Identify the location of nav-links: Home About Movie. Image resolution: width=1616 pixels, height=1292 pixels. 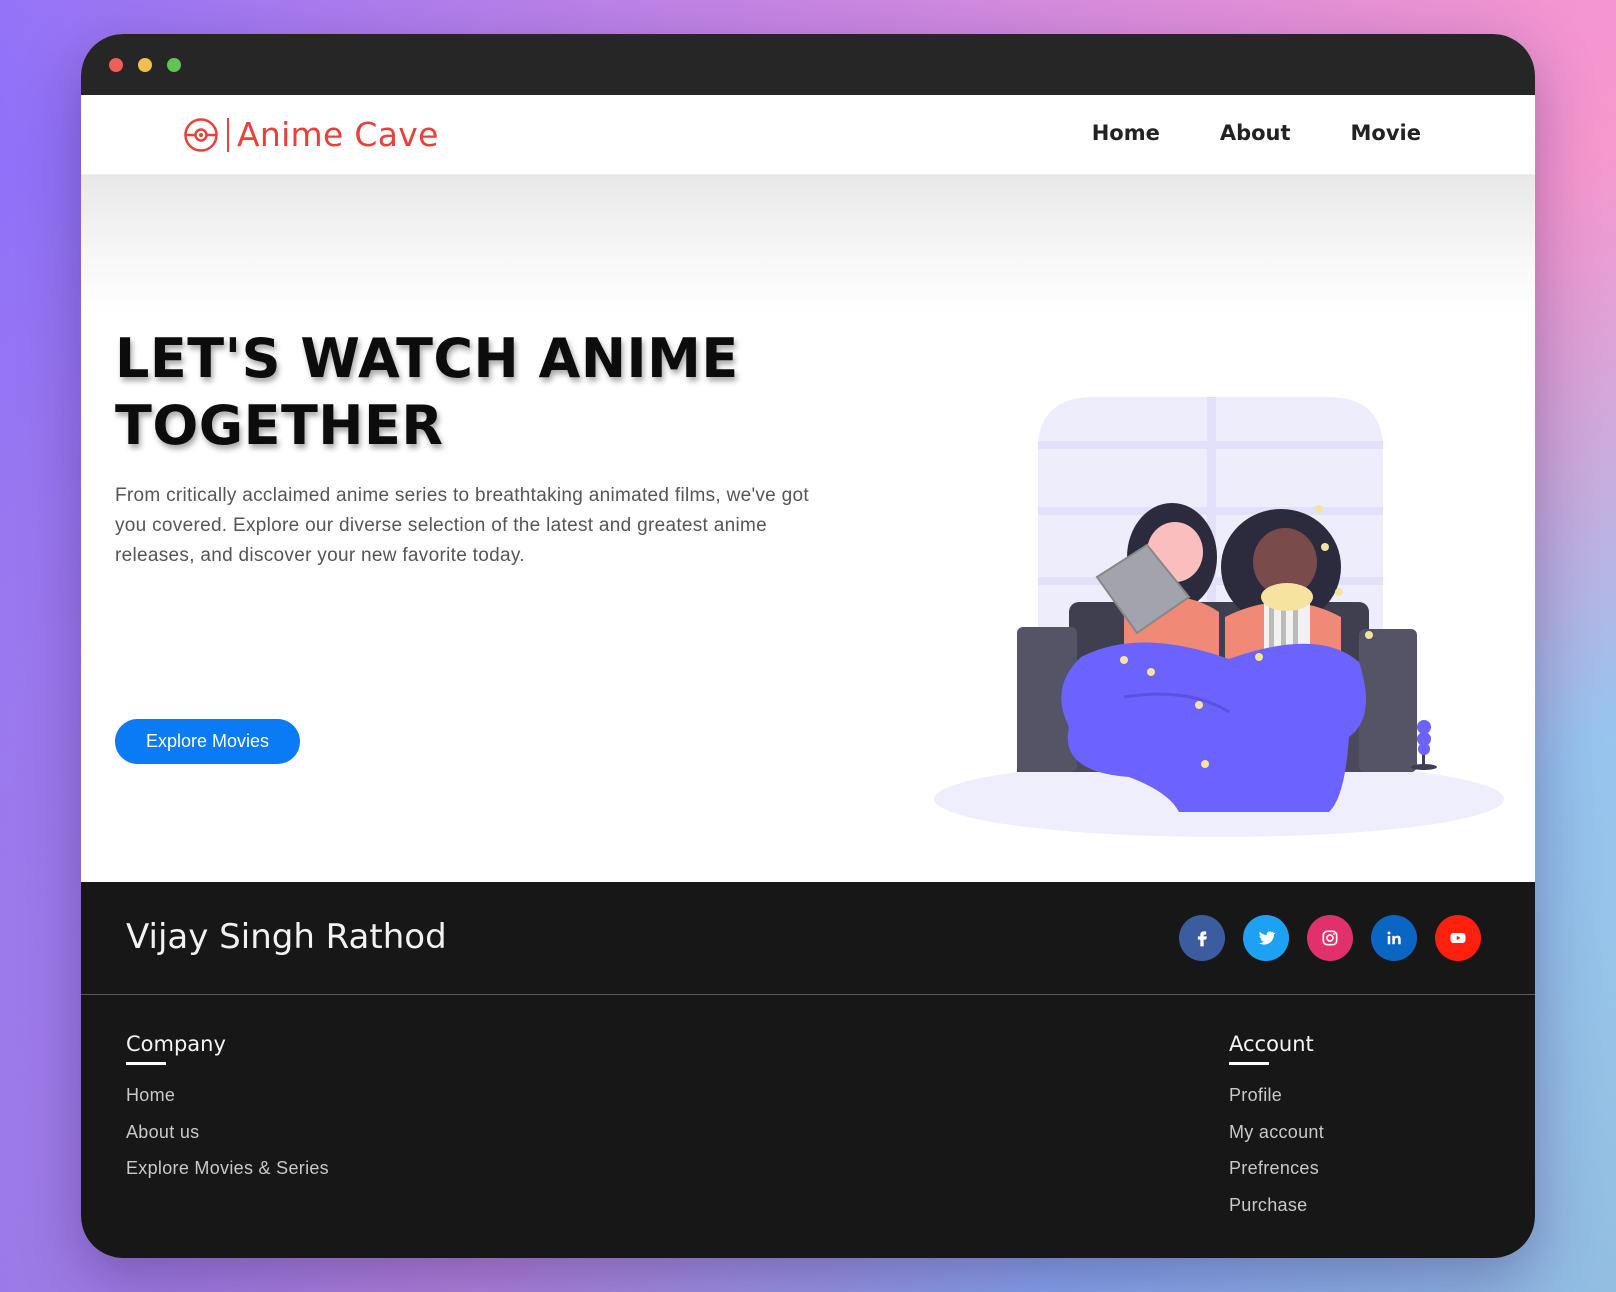
(1256, 133).